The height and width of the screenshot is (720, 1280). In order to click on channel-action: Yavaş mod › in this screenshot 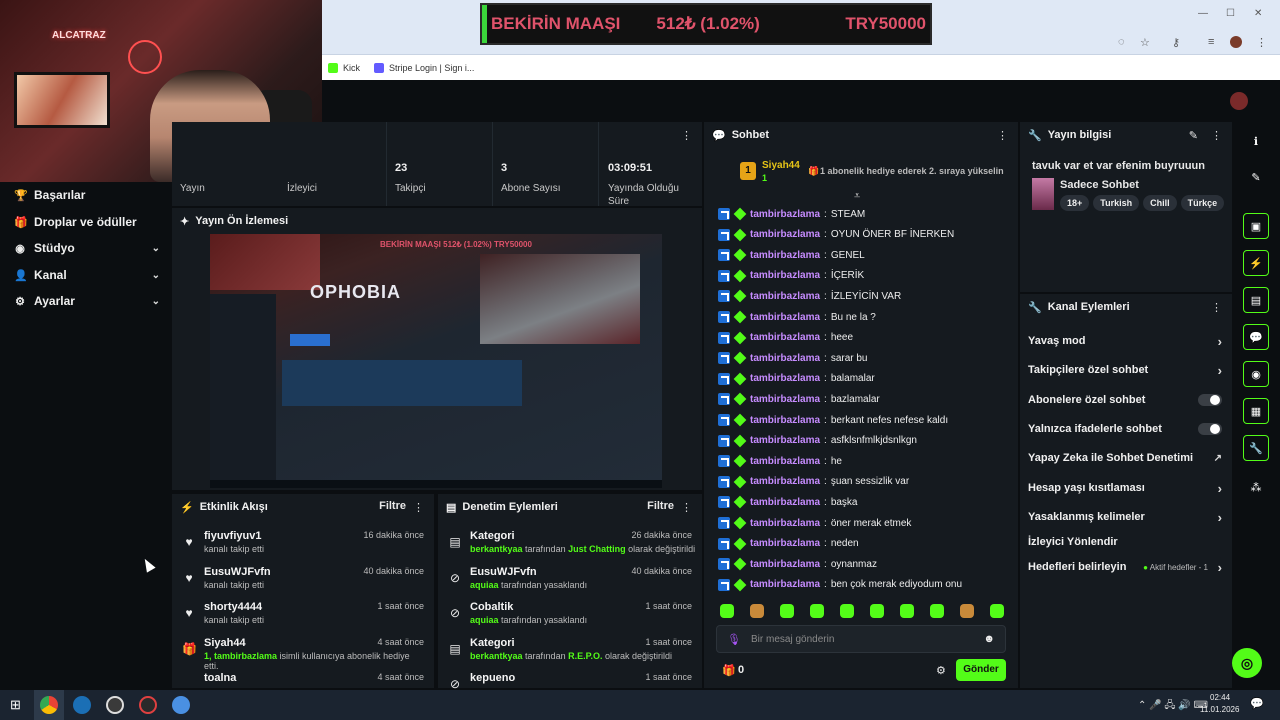, I will do `click(1125, 341)`.